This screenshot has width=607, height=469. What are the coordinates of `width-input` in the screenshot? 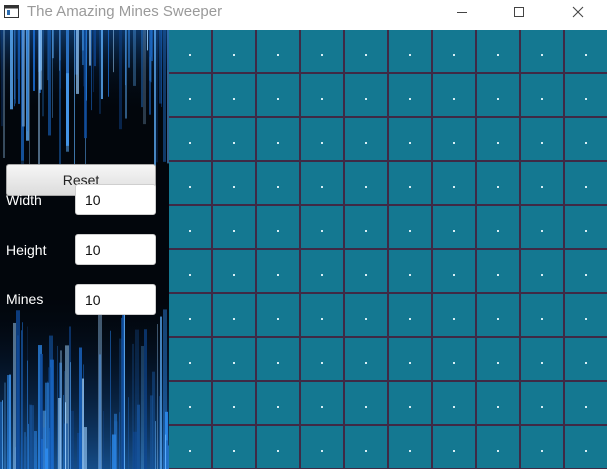 It's located at (115, 199).